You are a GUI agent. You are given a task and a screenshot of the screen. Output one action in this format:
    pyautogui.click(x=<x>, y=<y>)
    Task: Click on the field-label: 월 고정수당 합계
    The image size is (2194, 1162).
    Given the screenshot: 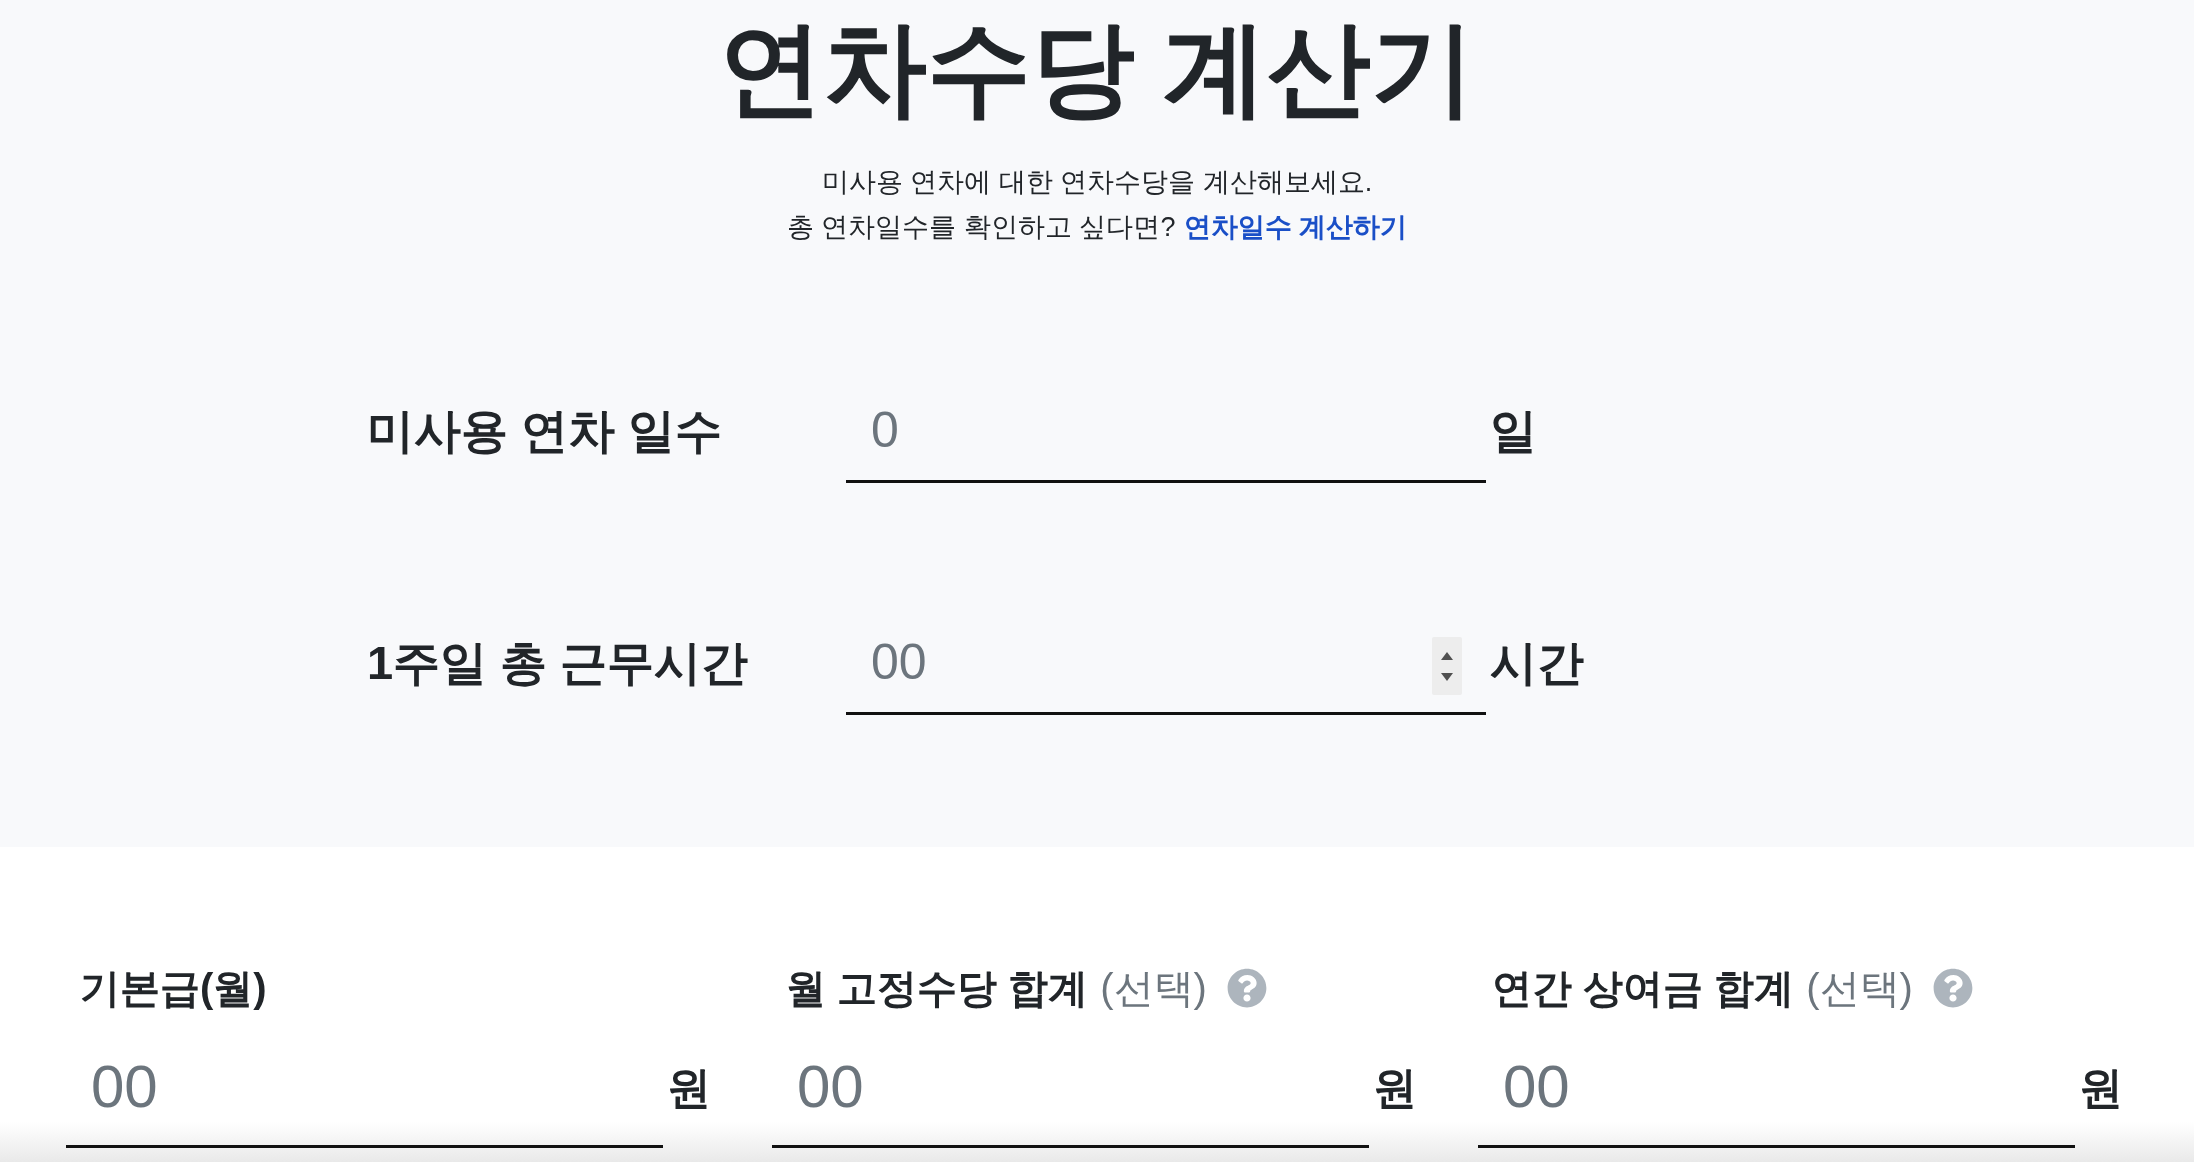 What is the action you would take?
    pyautogui.click(x=937, y=988)
    